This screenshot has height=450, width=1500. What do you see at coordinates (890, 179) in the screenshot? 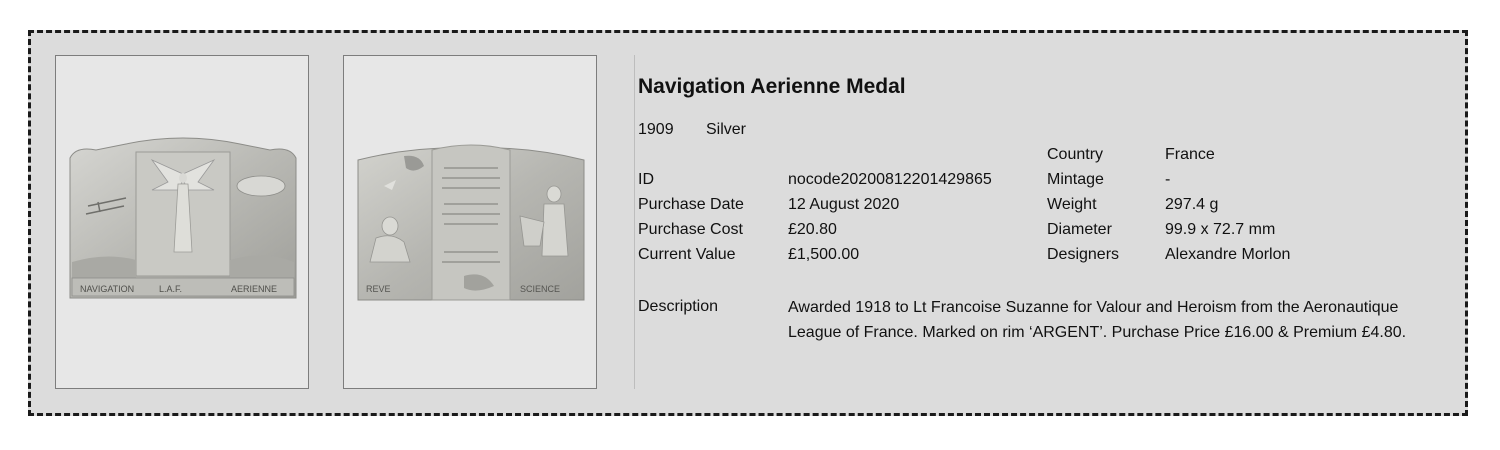
I see `id-value: nocode20200812201429865` at bounding box center [890, 179].